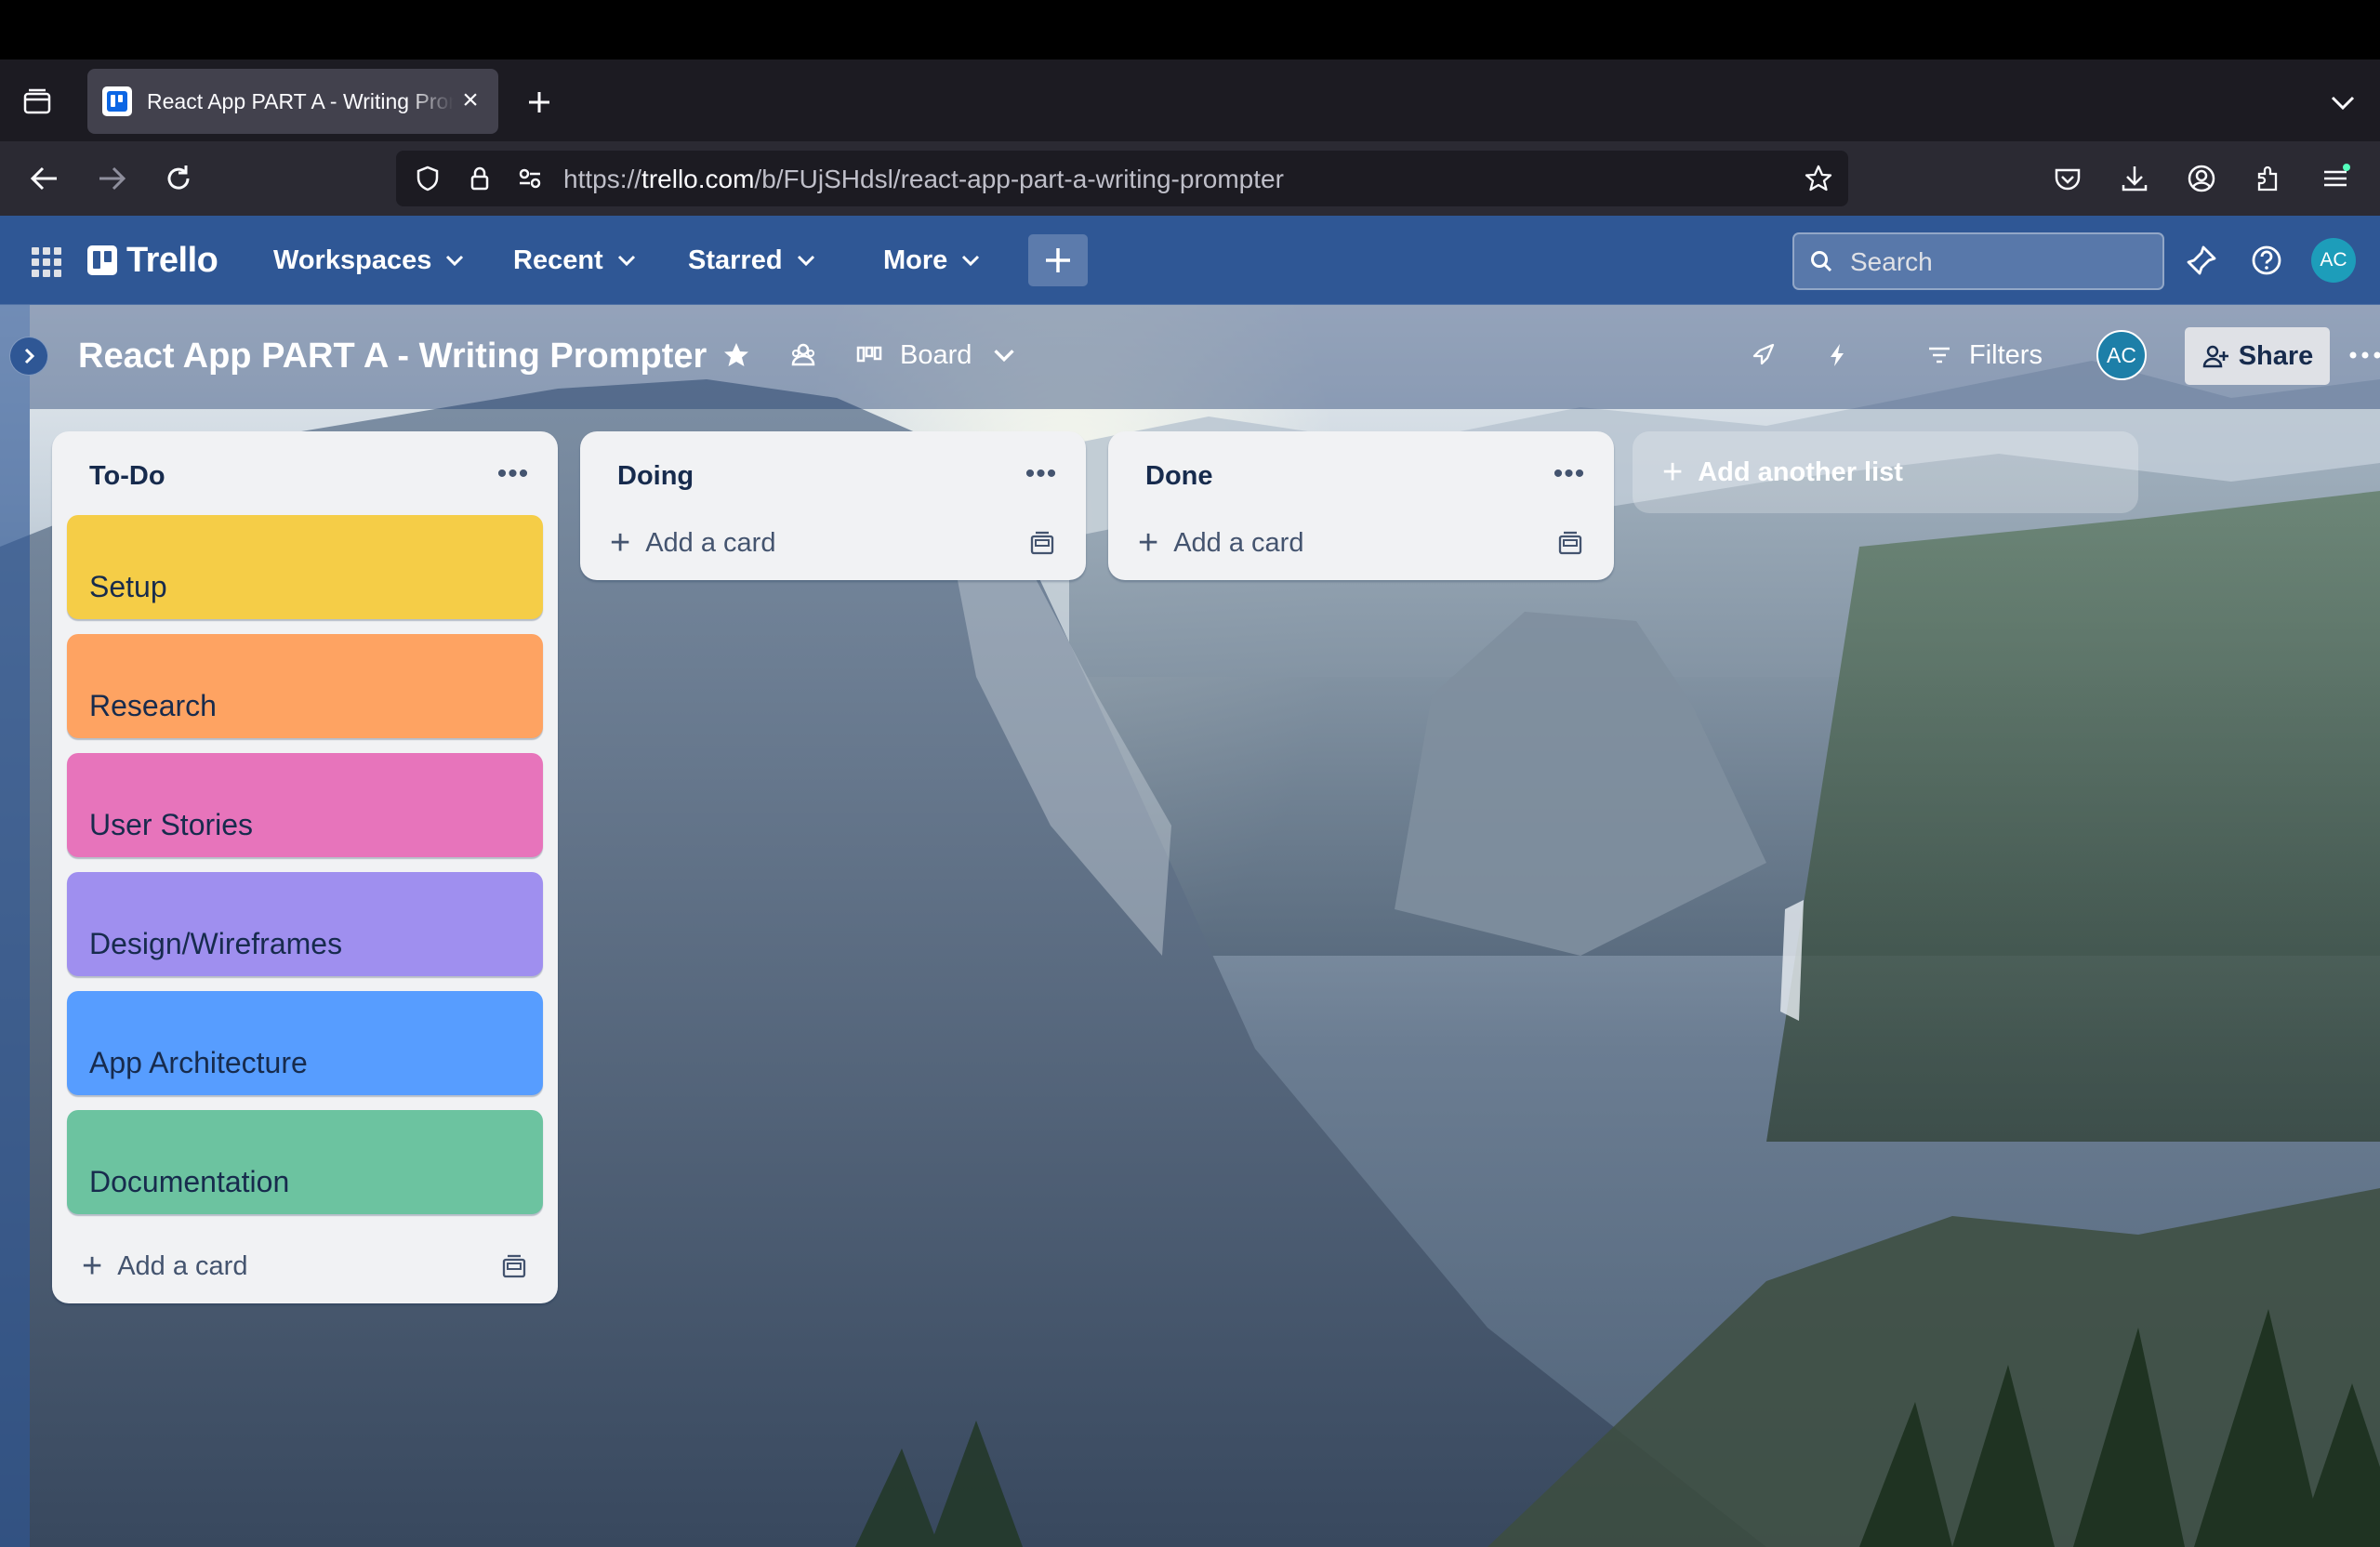  Describe the element at coordinates (1818, 178) in the screenshot. I see `bookmark-star-icon` at that location.